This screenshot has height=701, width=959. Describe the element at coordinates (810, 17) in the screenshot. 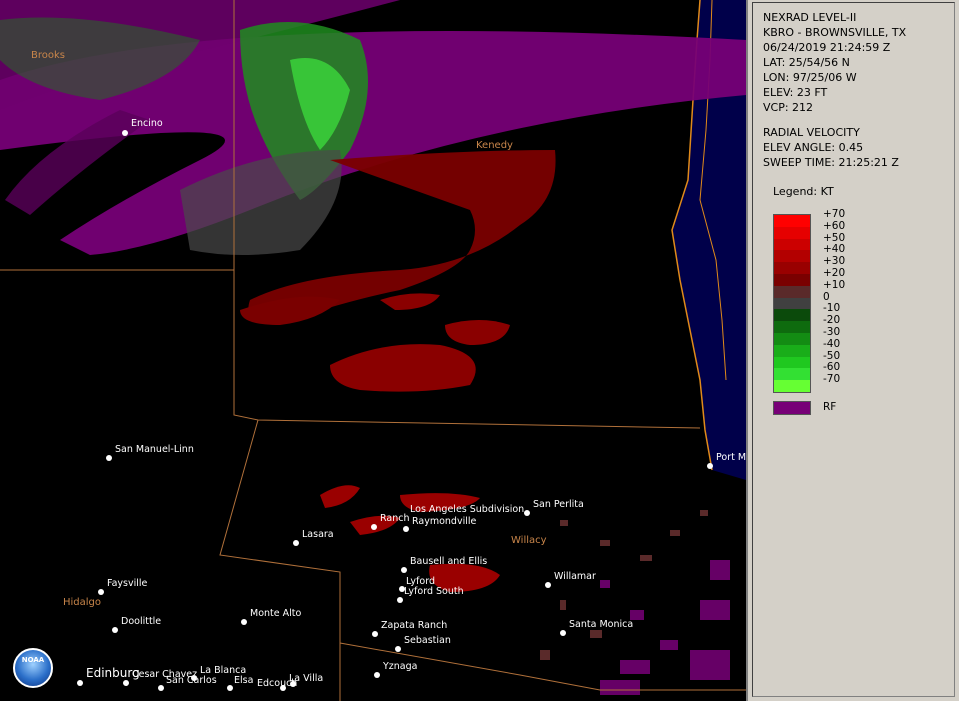

I see `product-label: NEXRAD LEVEL-II` at that location.